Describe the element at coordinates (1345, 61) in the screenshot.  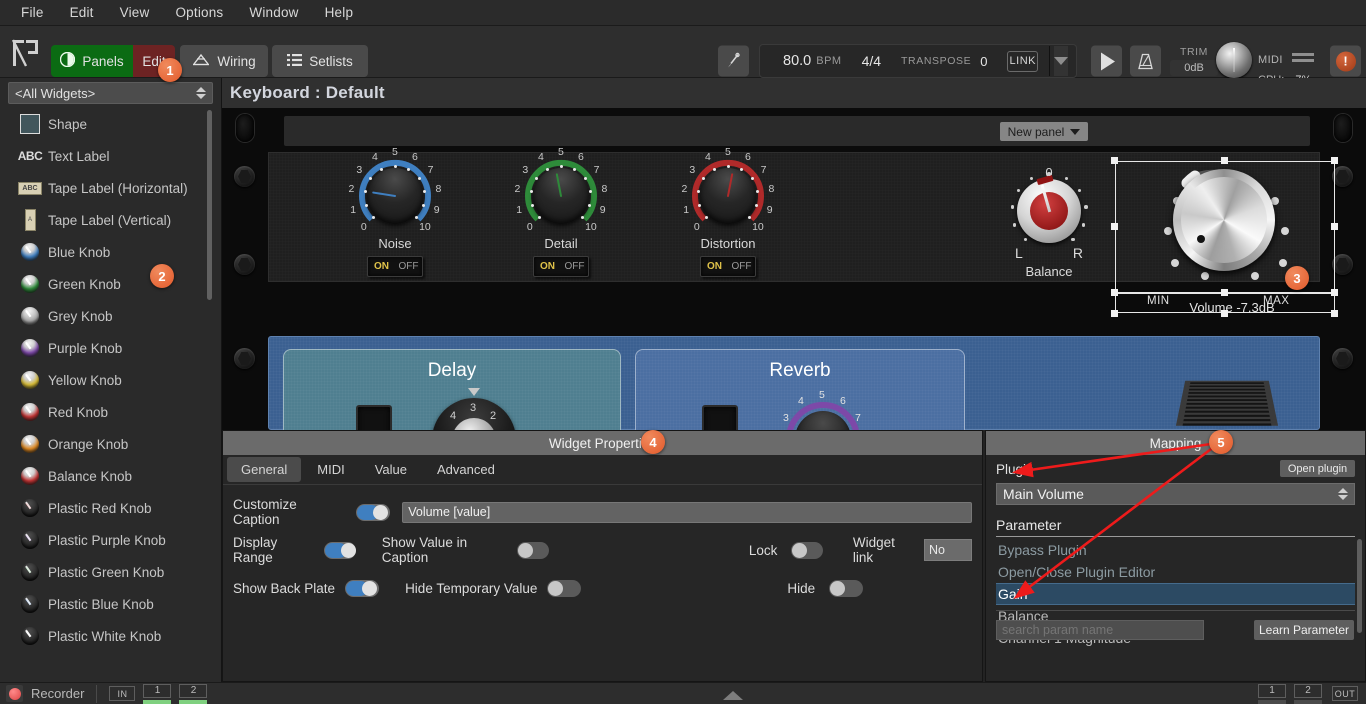
I see `alert-button: !` at that location.